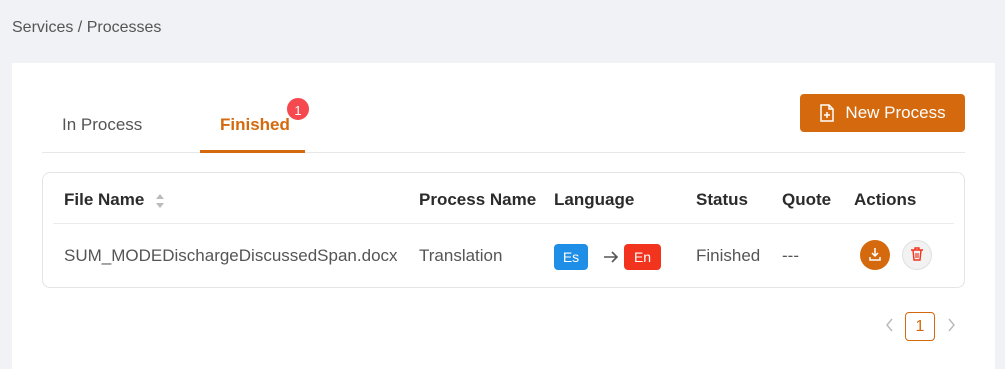  Describe the element at coordinates (252, 151) in the screenshot. I see `active-tab-indicator` at that location.